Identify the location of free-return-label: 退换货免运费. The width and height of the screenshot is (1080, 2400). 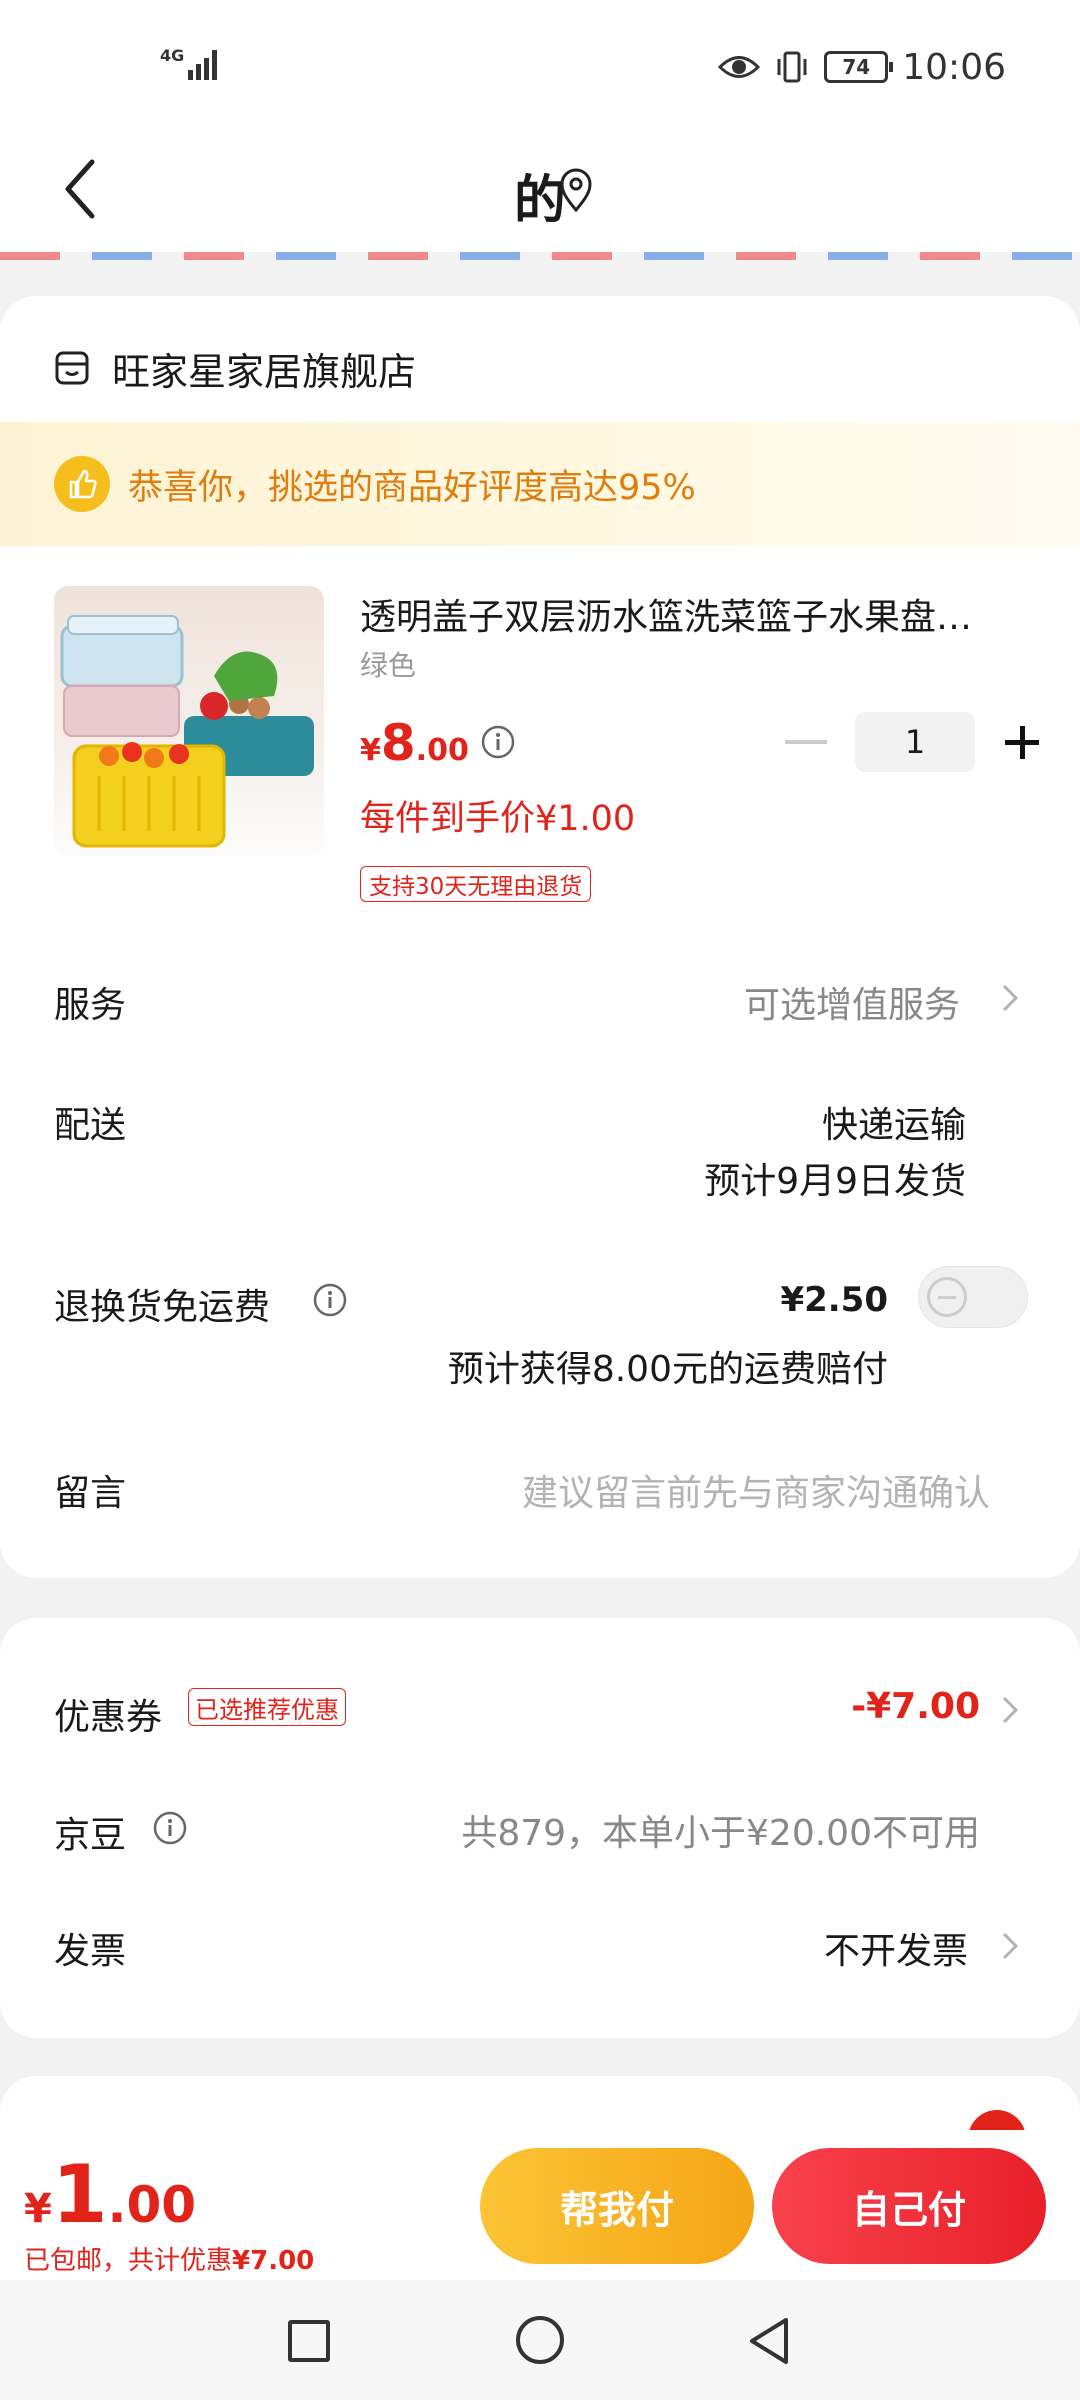
(162, 1307).